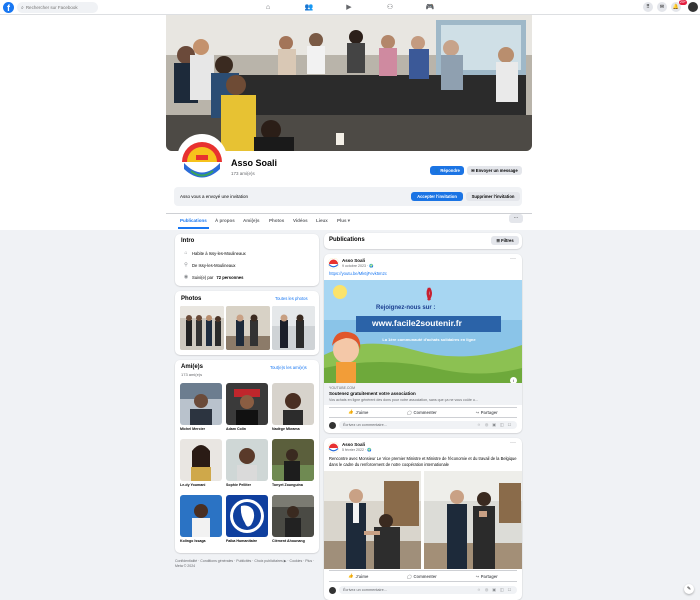 The image size is (700, 600). I want to click on more-options-button: ···, so click(516, 218).